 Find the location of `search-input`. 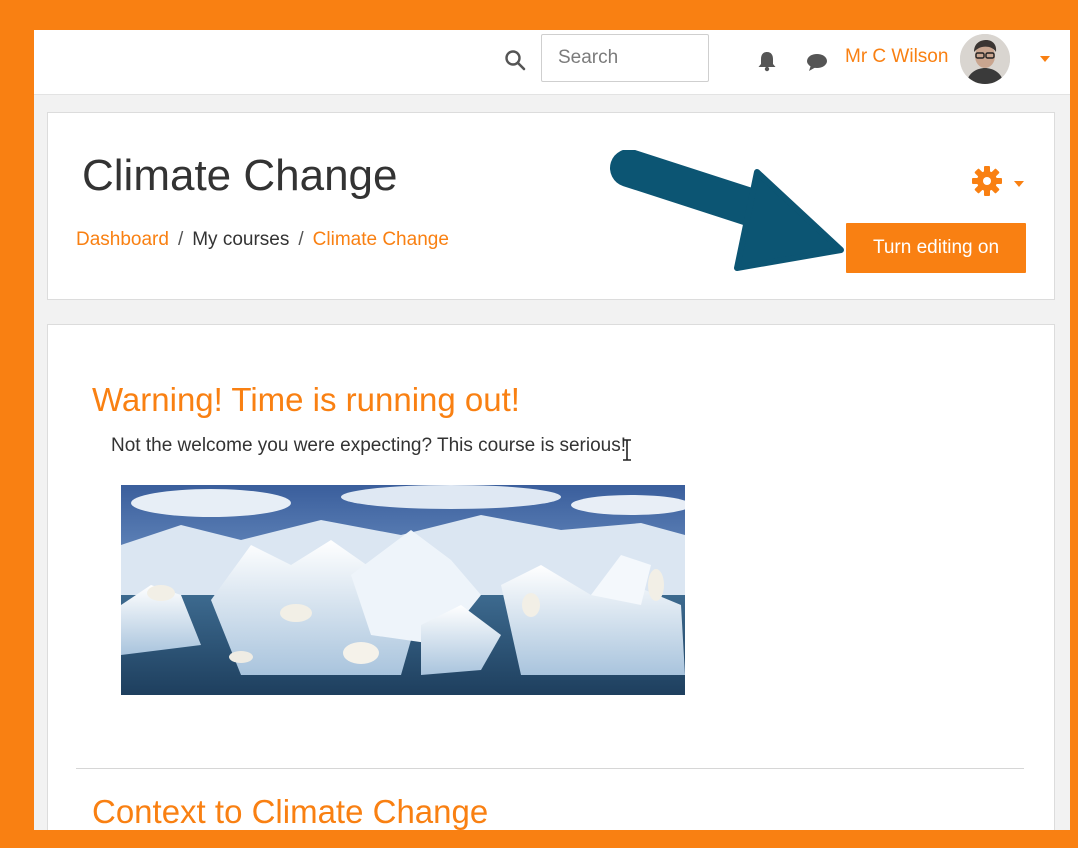

search-input is located at coordinates (625, 58).